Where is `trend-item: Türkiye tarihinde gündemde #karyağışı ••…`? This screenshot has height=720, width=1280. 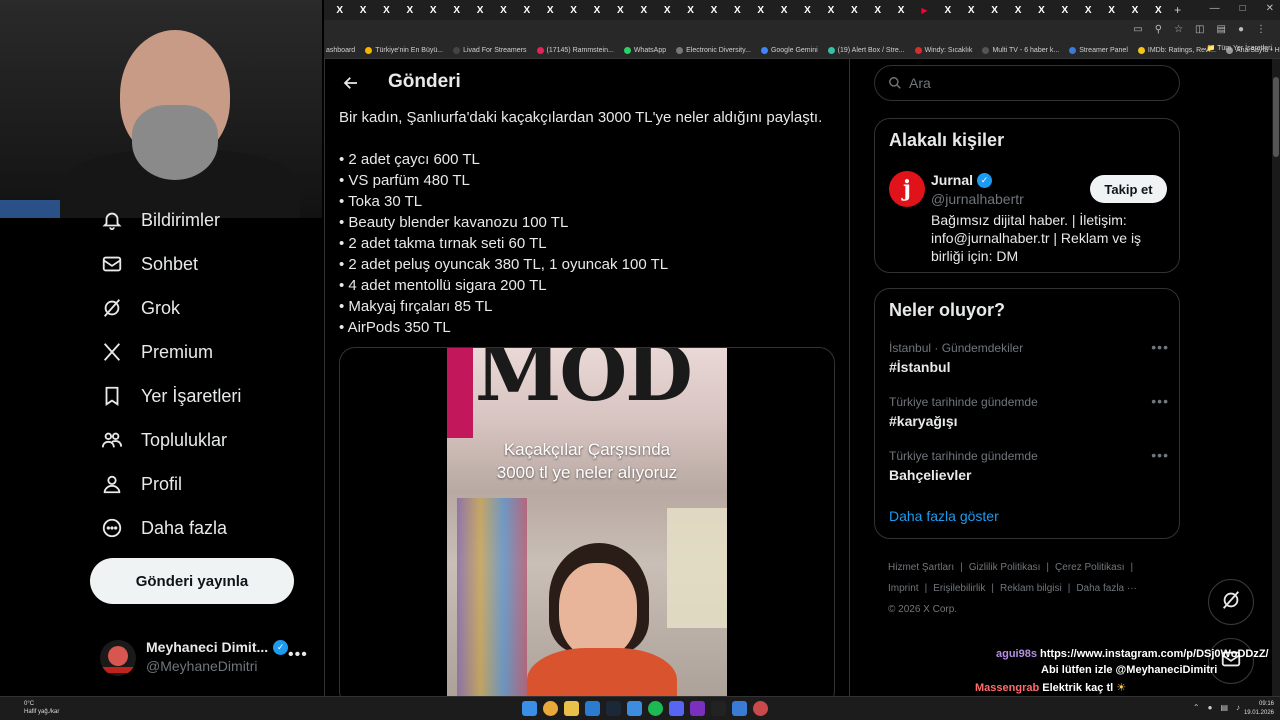
trend-item: Türkiye tarihinde gündemde #karyağışı ••… is located at coordinates (1029, 414).